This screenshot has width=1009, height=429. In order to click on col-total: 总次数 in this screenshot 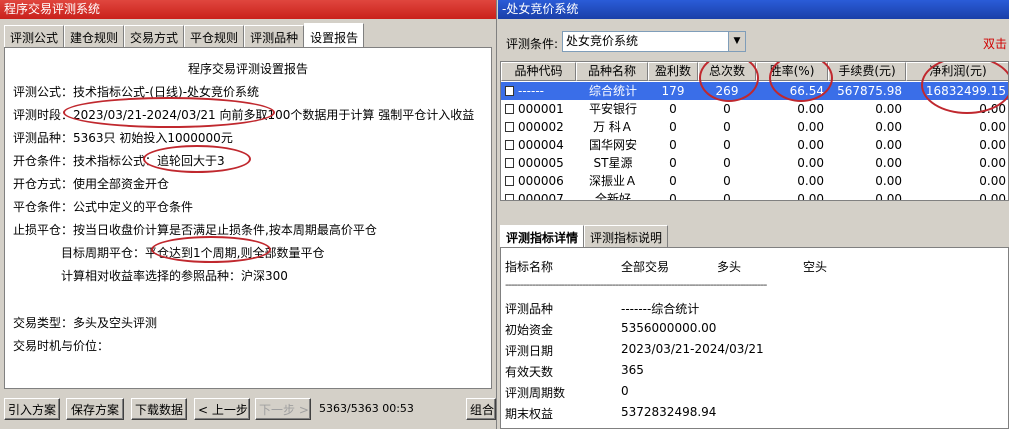, I will do `click(727, 71)`.